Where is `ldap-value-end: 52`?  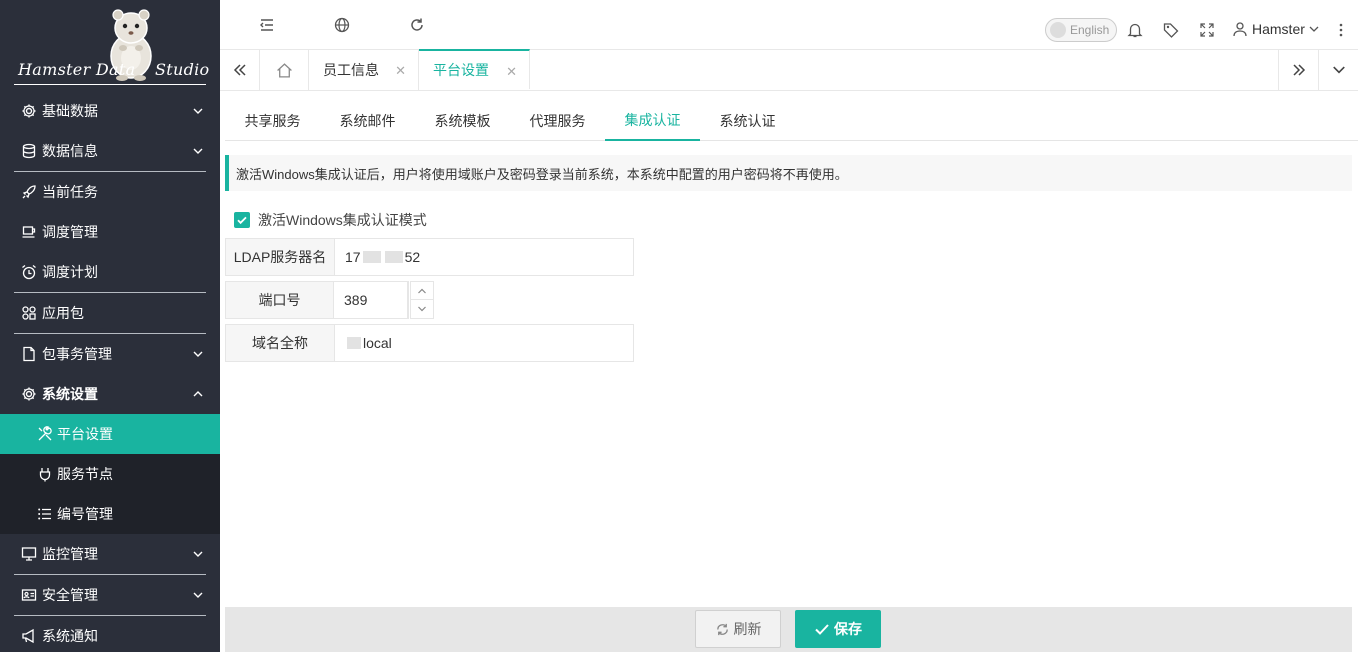
ldap-value-end: 52 is located at coordinates (412, 257).